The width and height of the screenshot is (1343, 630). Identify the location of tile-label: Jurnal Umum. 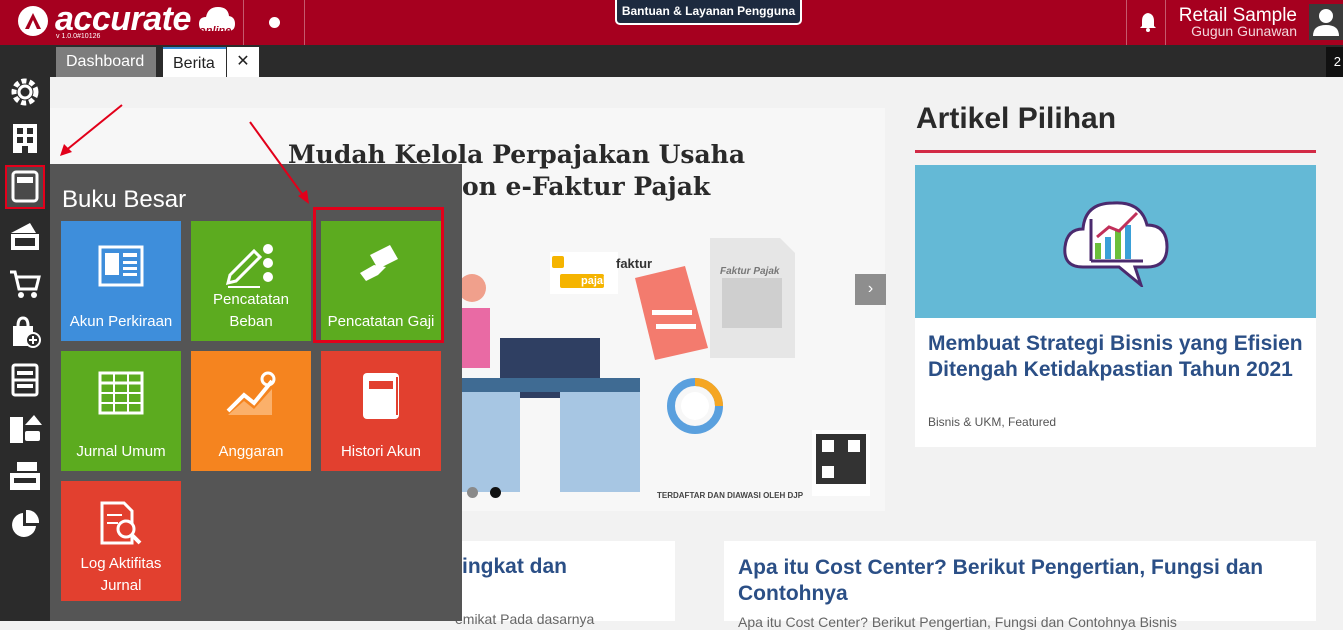
(121, 451).